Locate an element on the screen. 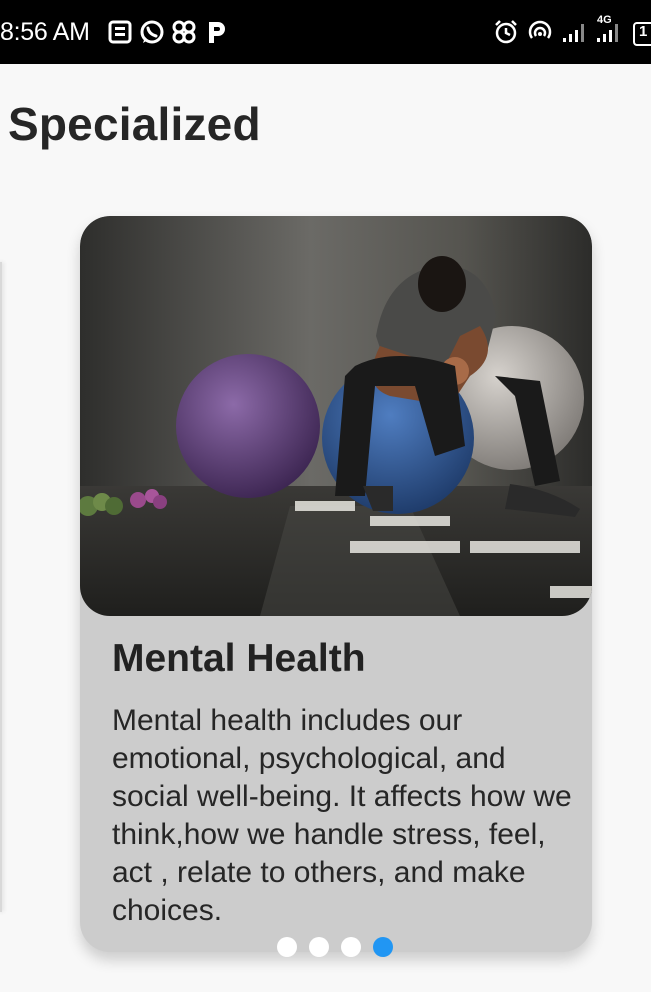  notification-icons is located at coordinates (168, 32).